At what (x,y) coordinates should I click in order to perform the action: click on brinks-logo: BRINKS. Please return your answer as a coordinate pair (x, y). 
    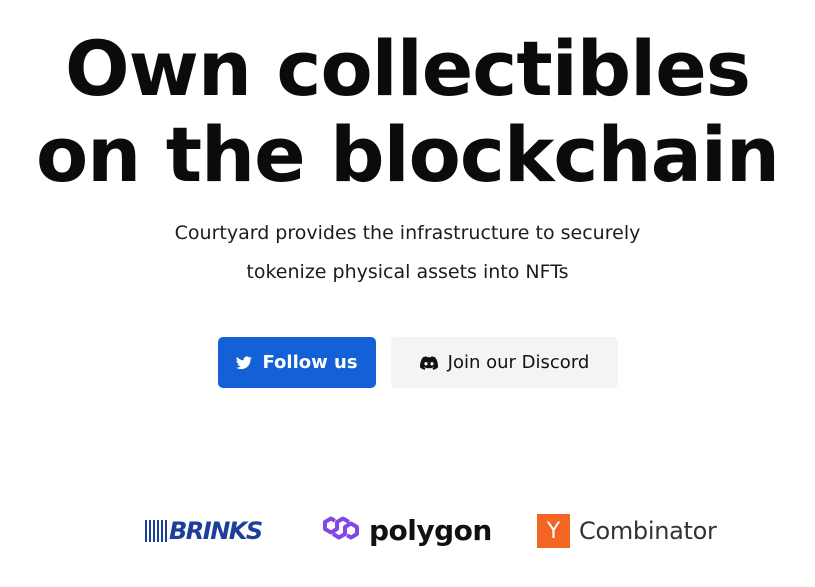
    Looking at the image, I should click on (204, 531).